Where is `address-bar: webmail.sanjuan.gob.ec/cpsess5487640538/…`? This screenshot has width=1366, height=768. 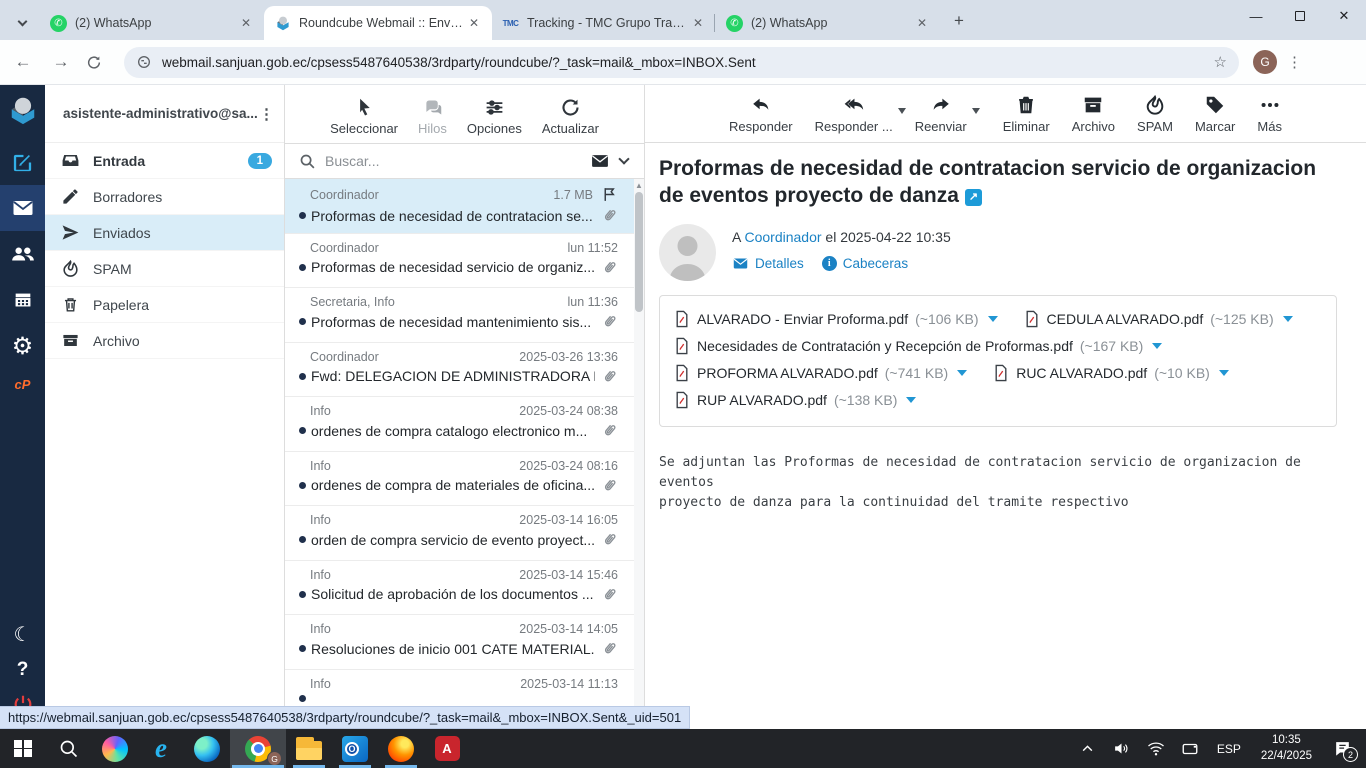
address-bar: webmail.sanjuan.gob.ec/cpsess5487640538/… is located at coordinates (681, 62).